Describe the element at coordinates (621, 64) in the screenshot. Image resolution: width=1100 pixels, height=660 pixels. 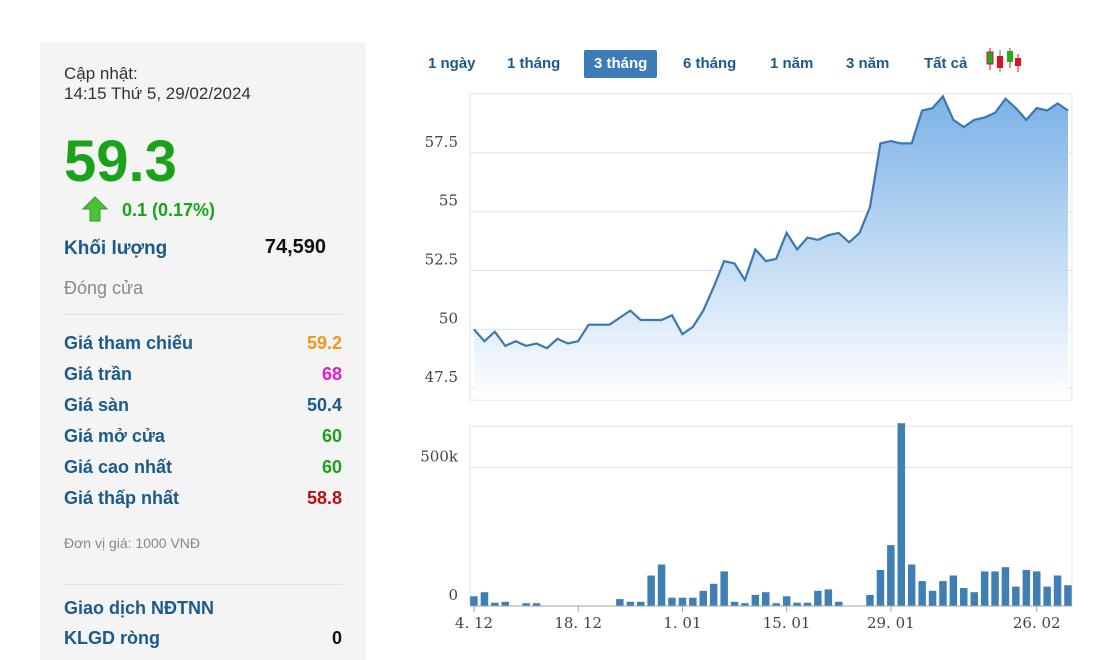
I see `tab-3-months: 3 tháng` at that location.